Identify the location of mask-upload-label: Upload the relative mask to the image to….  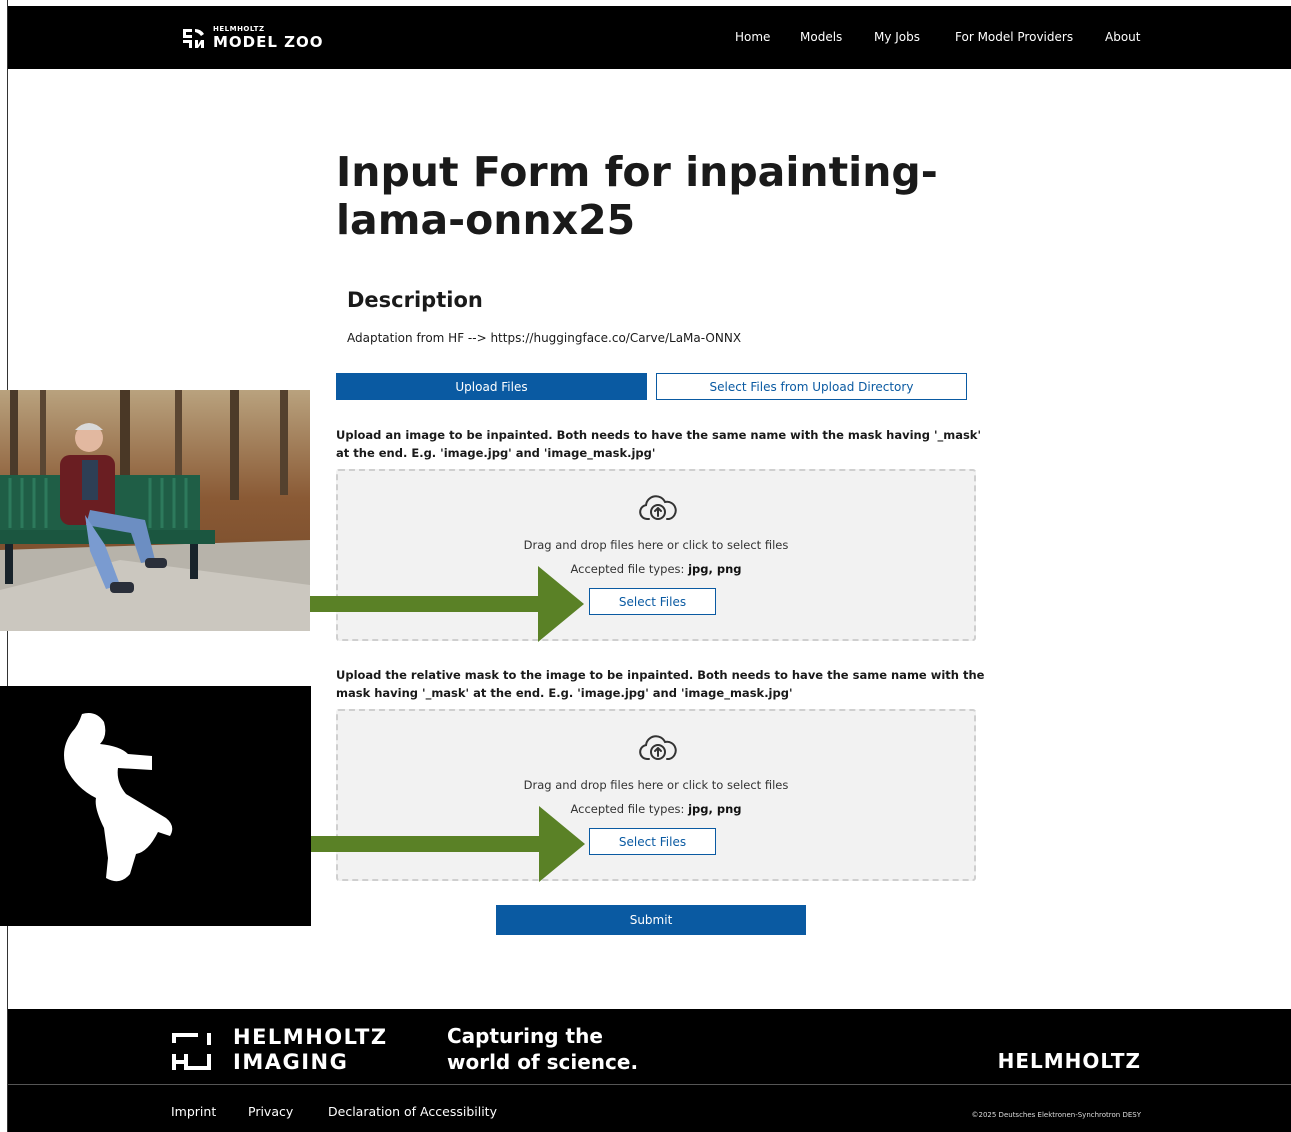
(660, 684).